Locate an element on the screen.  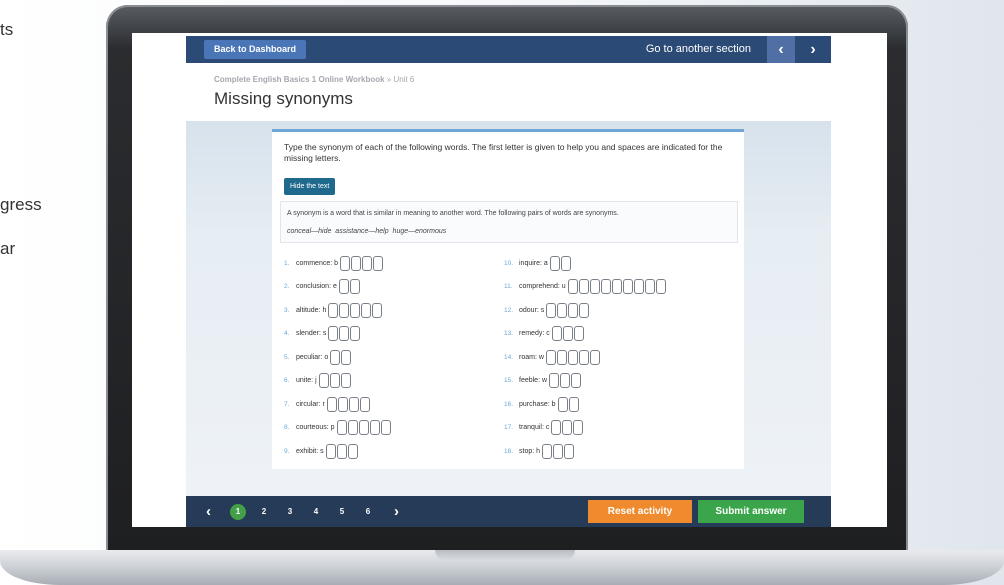
question-item: 4. slender: s is located at coordinates (322, 334).